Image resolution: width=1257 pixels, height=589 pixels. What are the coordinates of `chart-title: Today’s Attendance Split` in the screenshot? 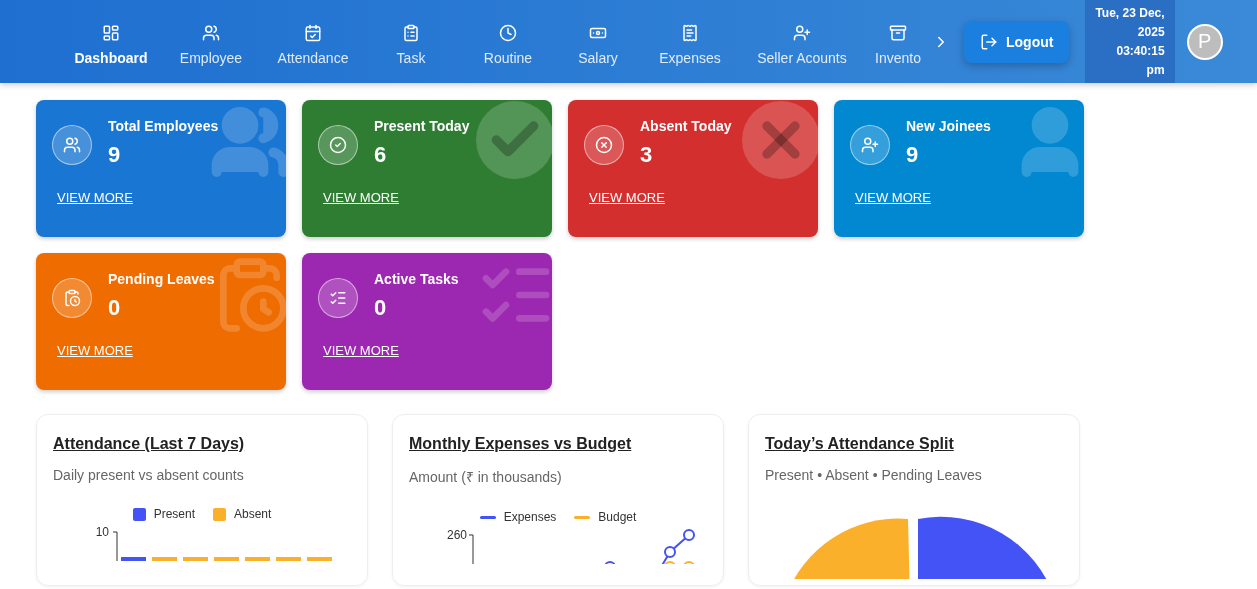 It's located at (860, 444).